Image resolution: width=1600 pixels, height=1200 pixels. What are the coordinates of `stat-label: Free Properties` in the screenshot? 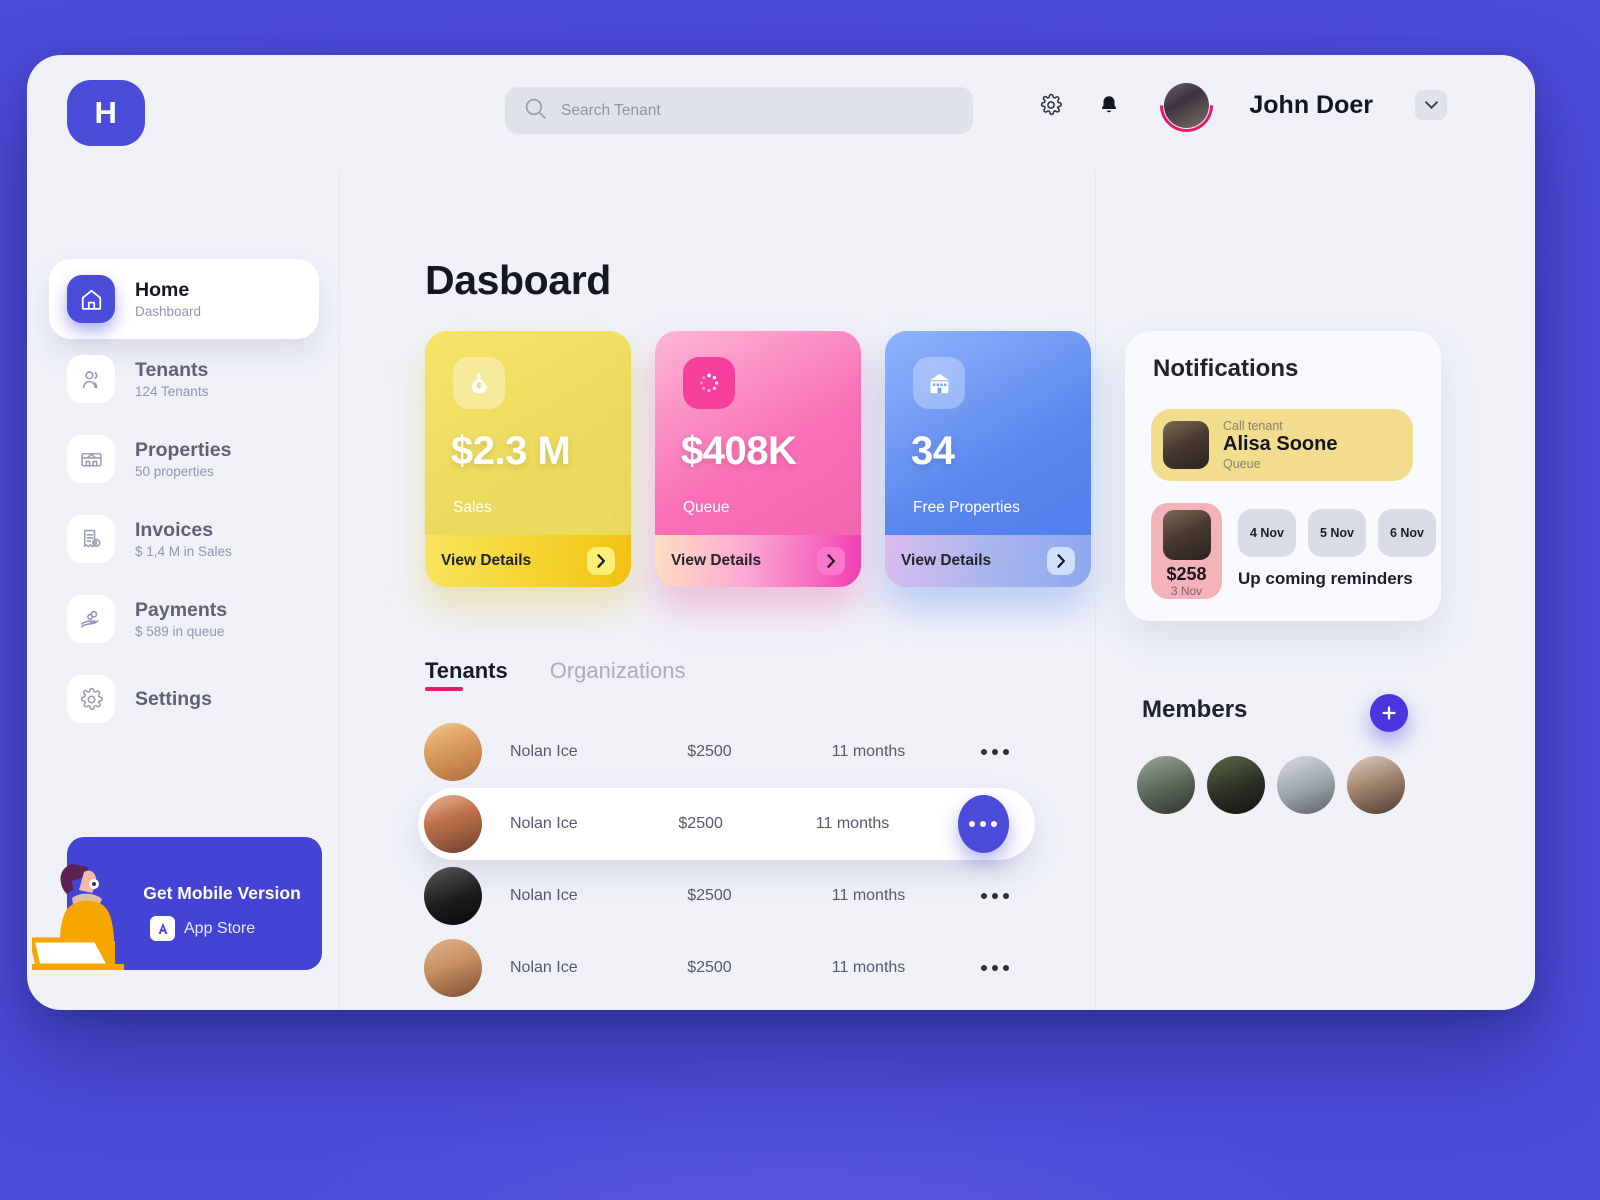 It's located at (966, 507).